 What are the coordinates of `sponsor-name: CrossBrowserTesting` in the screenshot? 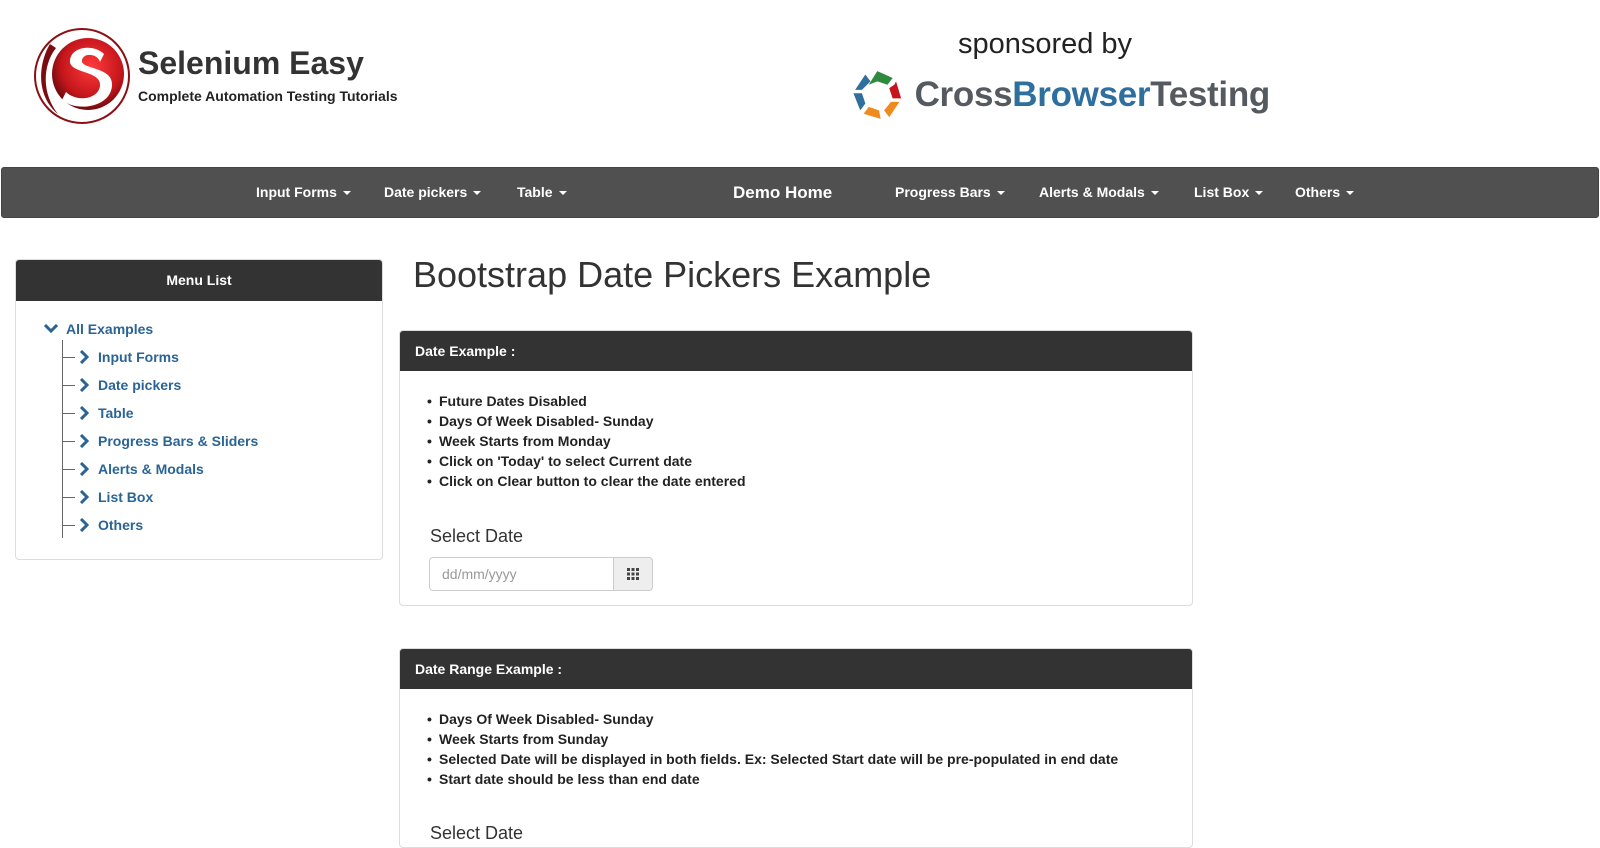 It's located at (1092, 94).